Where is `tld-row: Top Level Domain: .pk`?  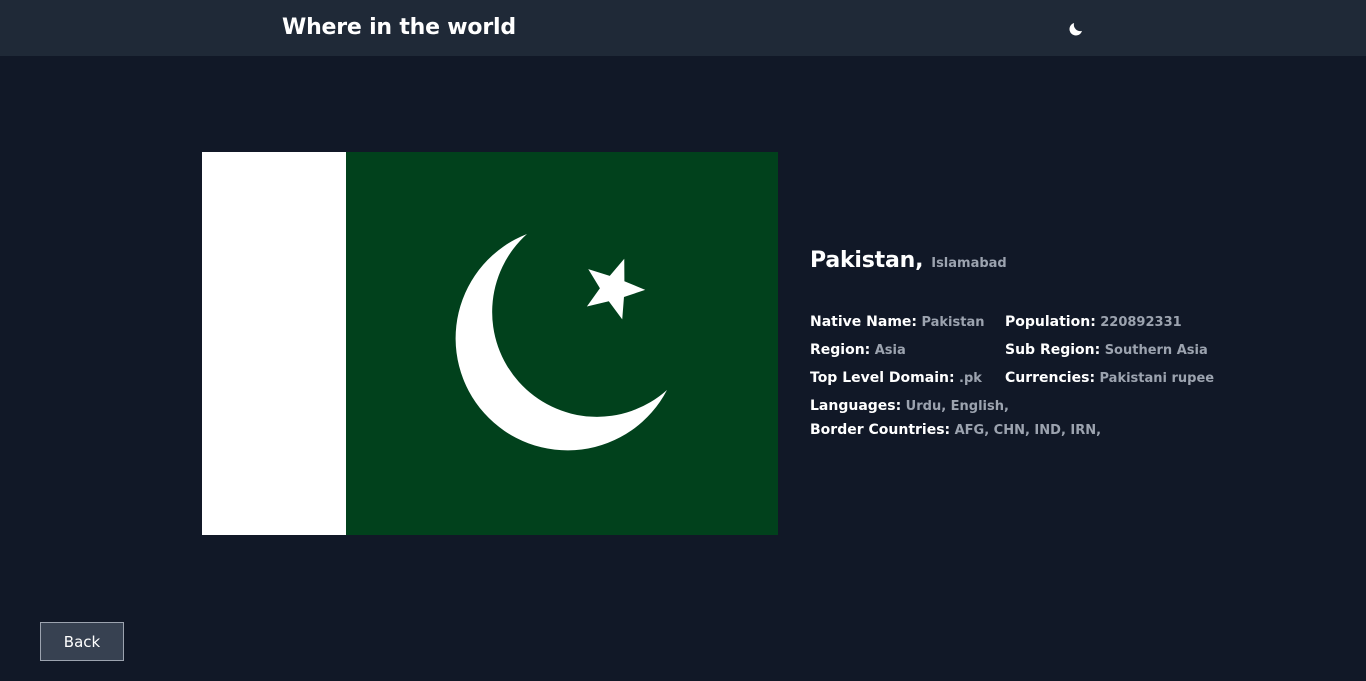 tld-row: Top Level Domain: .pk is located at coordinates (896, 378).